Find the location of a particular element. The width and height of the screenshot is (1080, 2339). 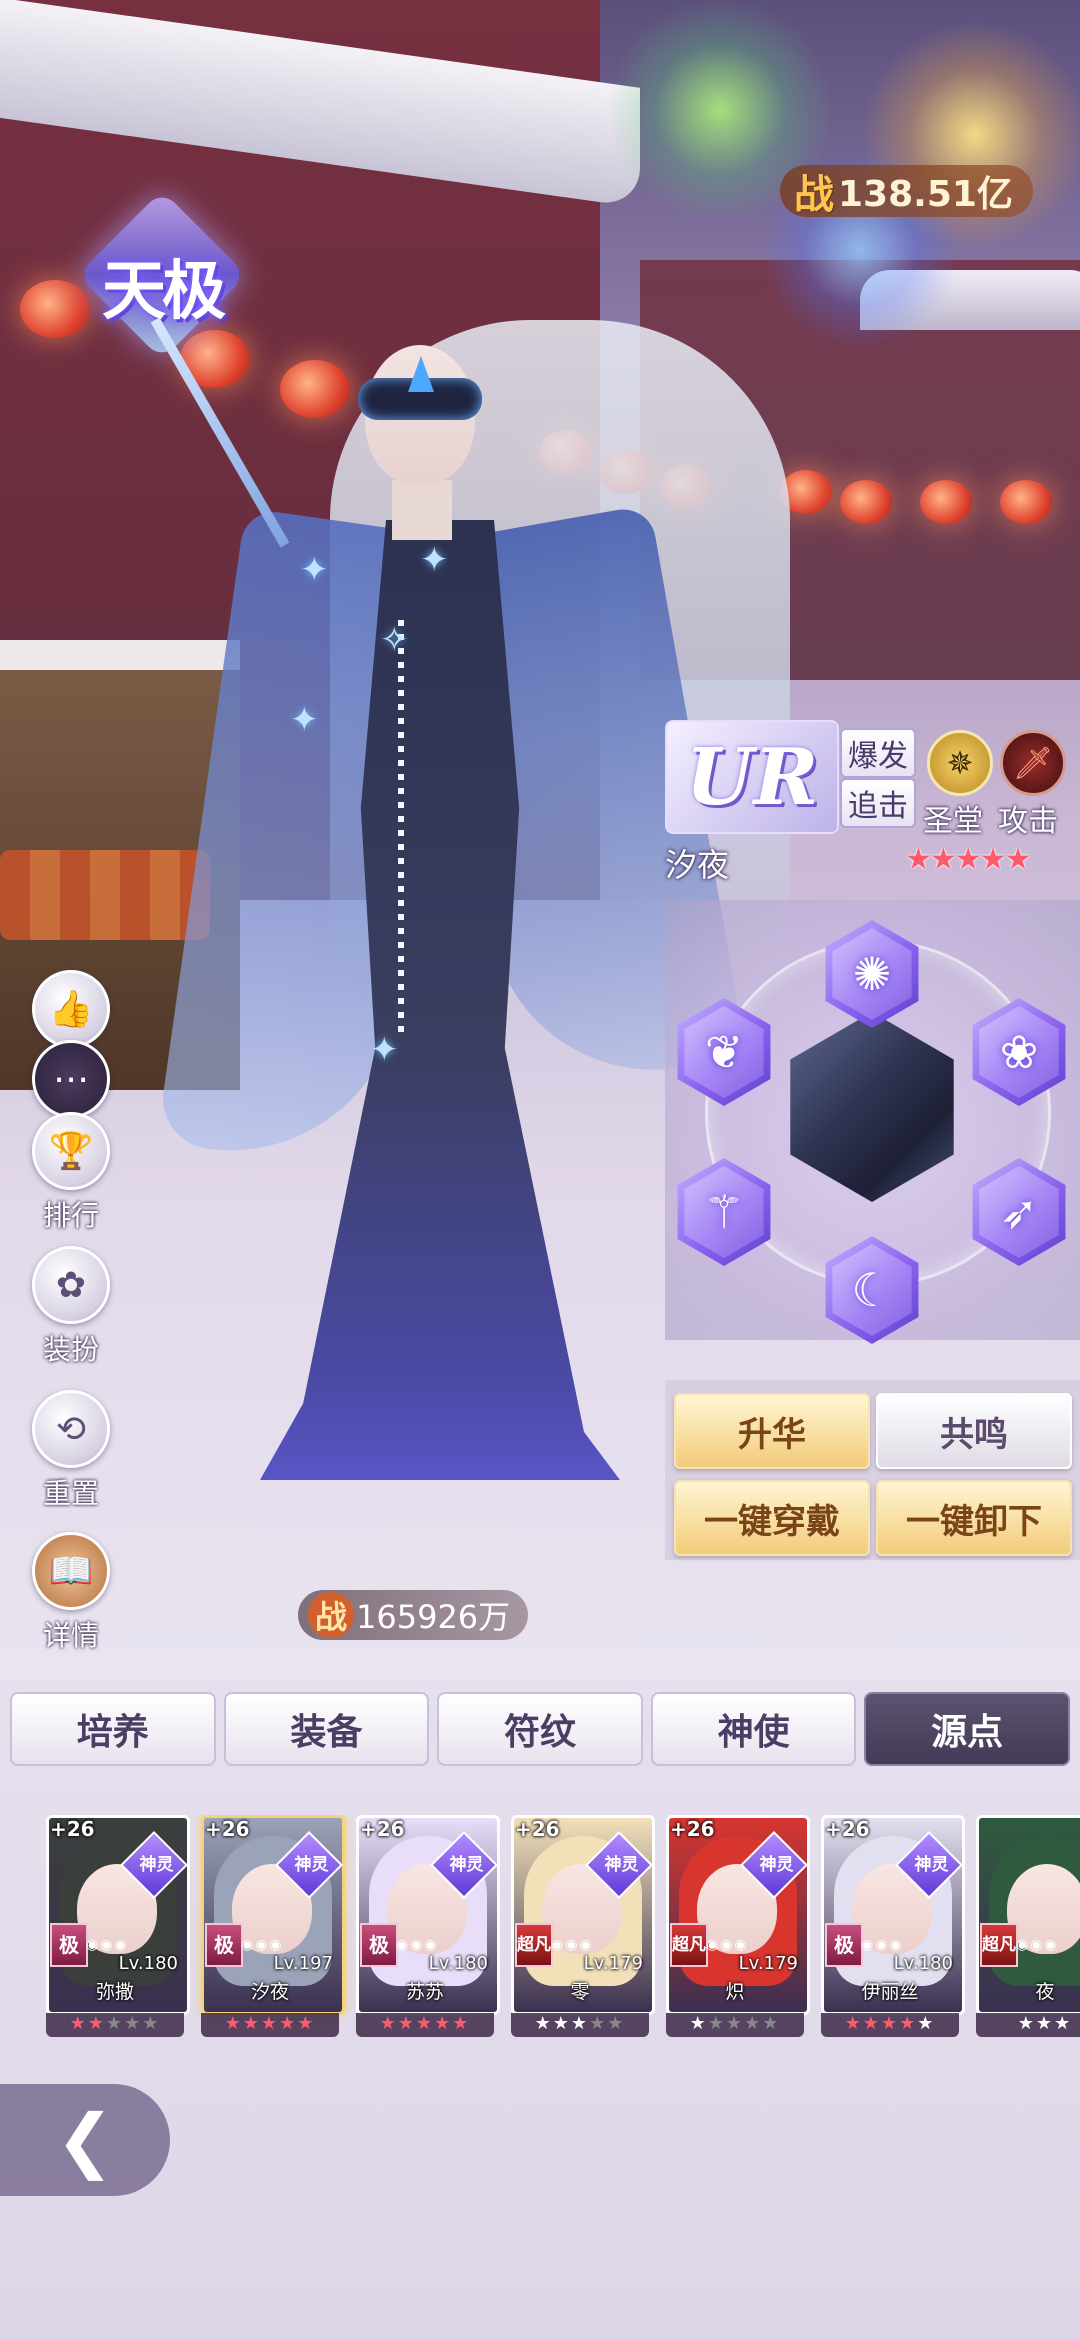

character-mask is located at coordinates (420, 399).